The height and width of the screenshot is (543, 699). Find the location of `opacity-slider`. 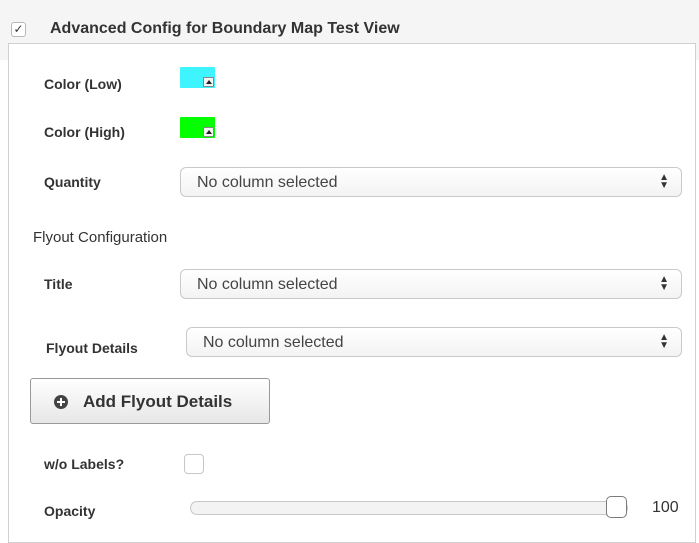

opacity-slider is located at coordinates (409, 507).